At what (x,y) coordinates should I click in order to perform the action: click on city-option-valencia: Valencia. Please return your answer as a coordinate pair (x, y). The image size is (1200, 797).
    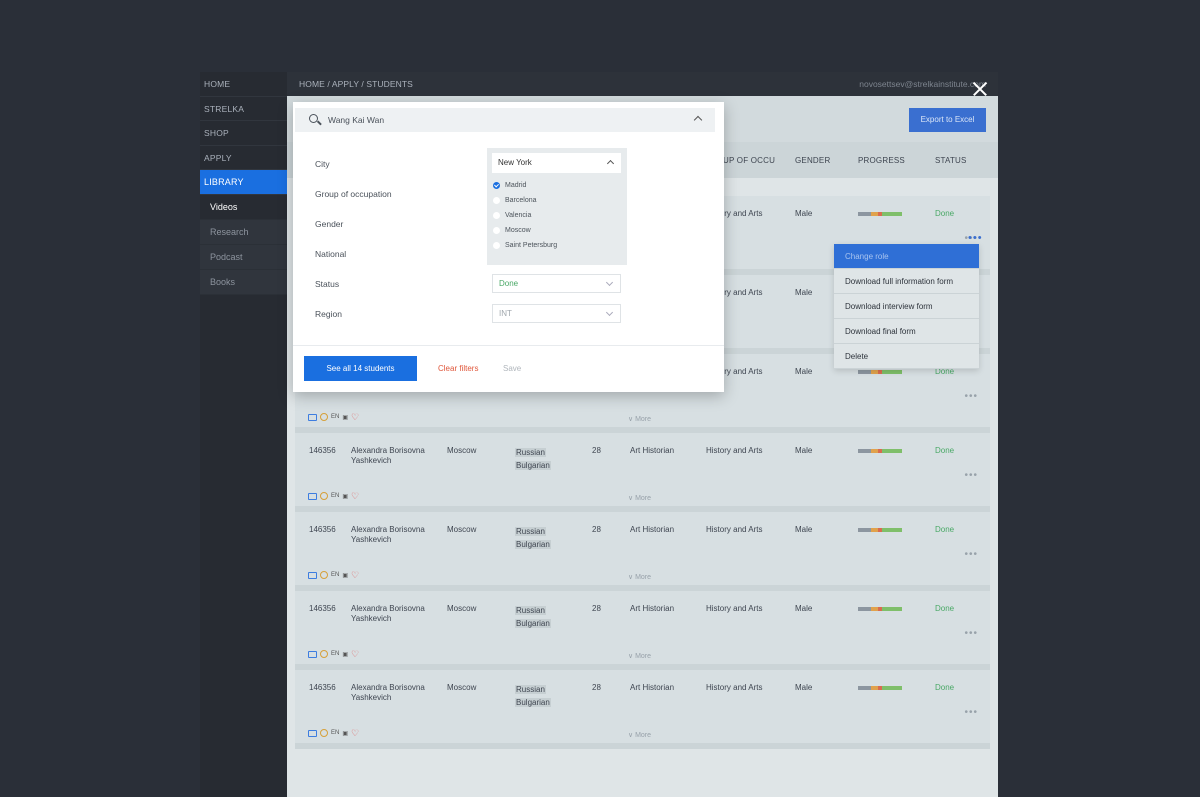
    Looking at the image, I should click on (512, 215).